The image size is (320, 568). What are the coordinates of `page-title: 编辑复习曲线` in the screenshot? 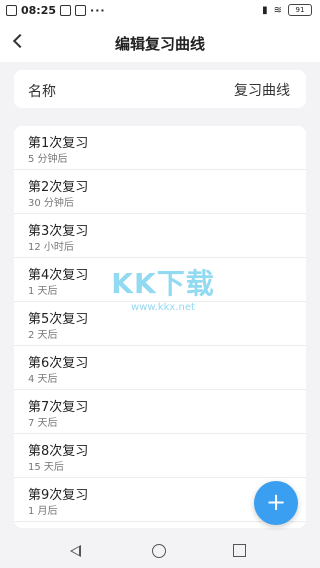 It's located at (159, 44).